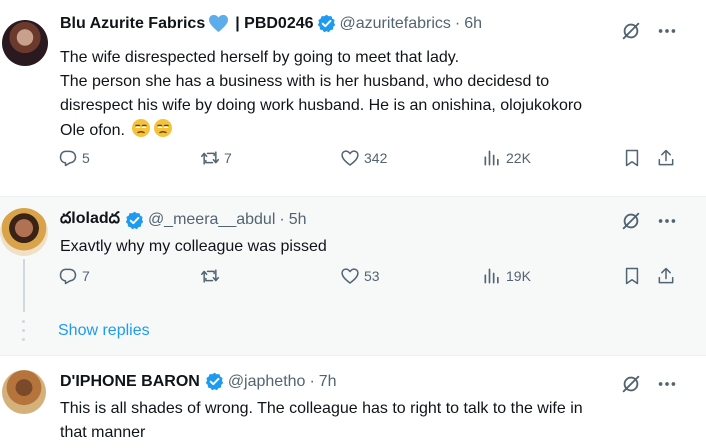 The image size is (706, 448). I want to click on show-replies-link: Show replies, so click(104, 331).